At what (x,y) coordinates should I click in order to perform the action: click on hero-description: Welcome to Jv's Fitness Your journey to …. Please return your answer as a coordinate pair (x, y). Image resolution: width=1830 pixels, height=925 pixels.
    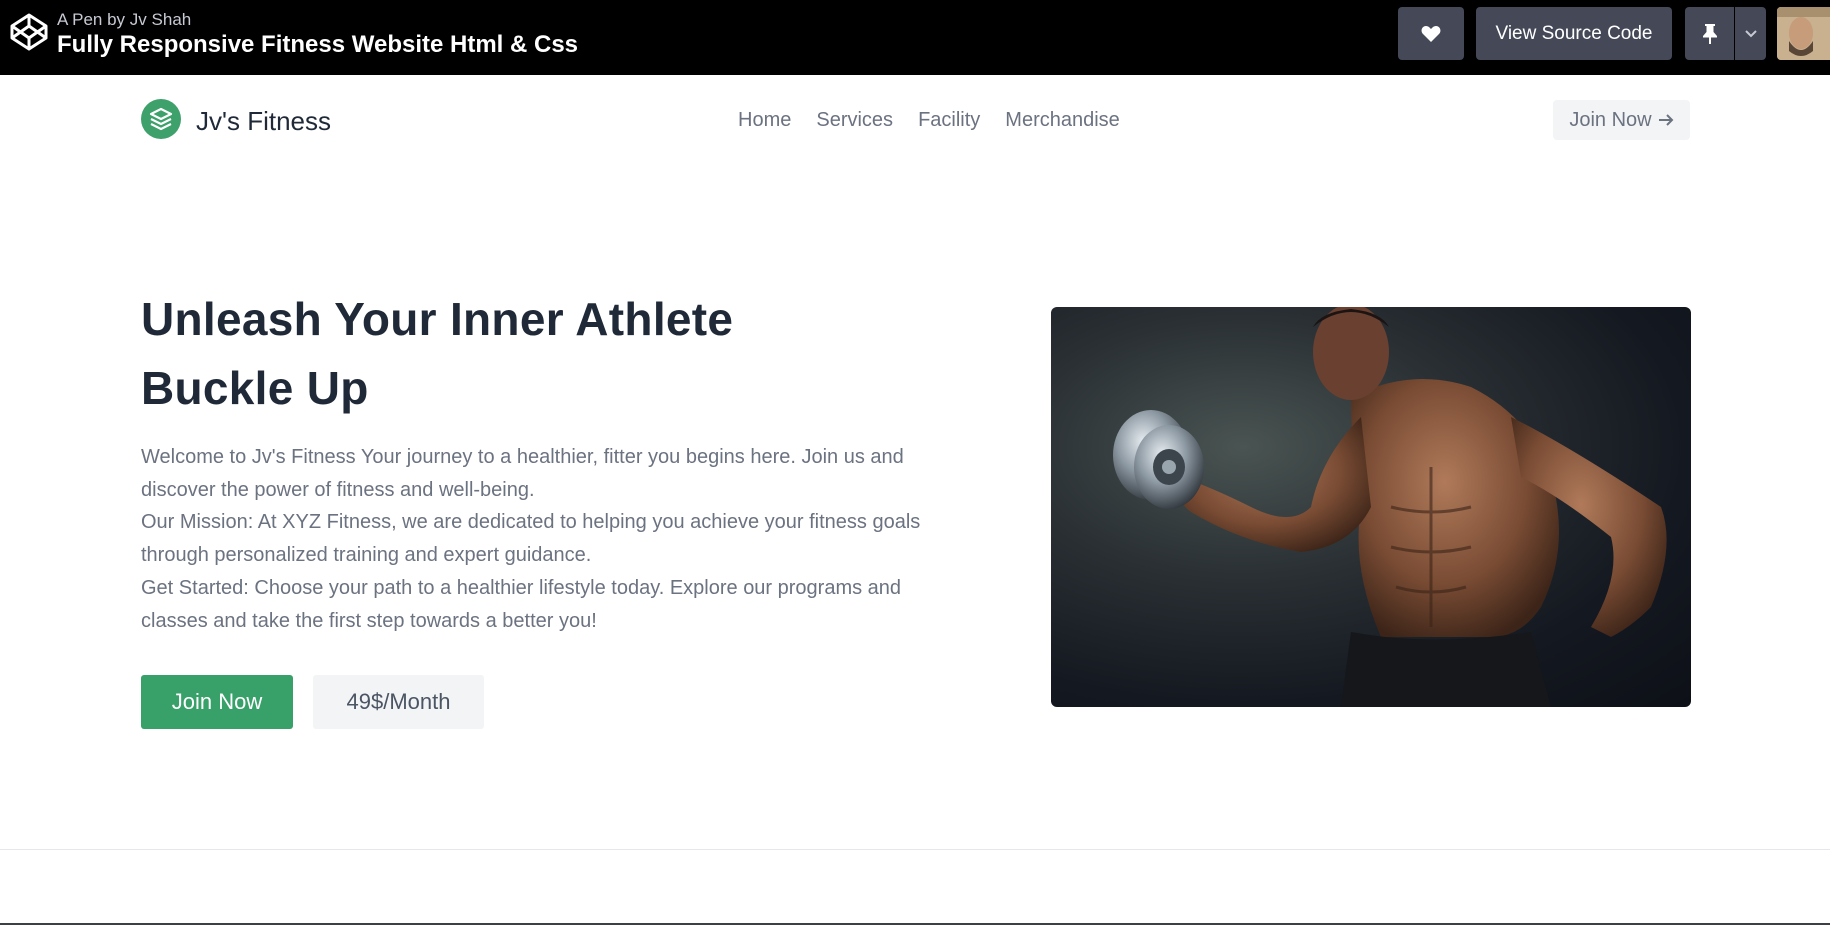
    Looking at the image, I should click on (536, 539).